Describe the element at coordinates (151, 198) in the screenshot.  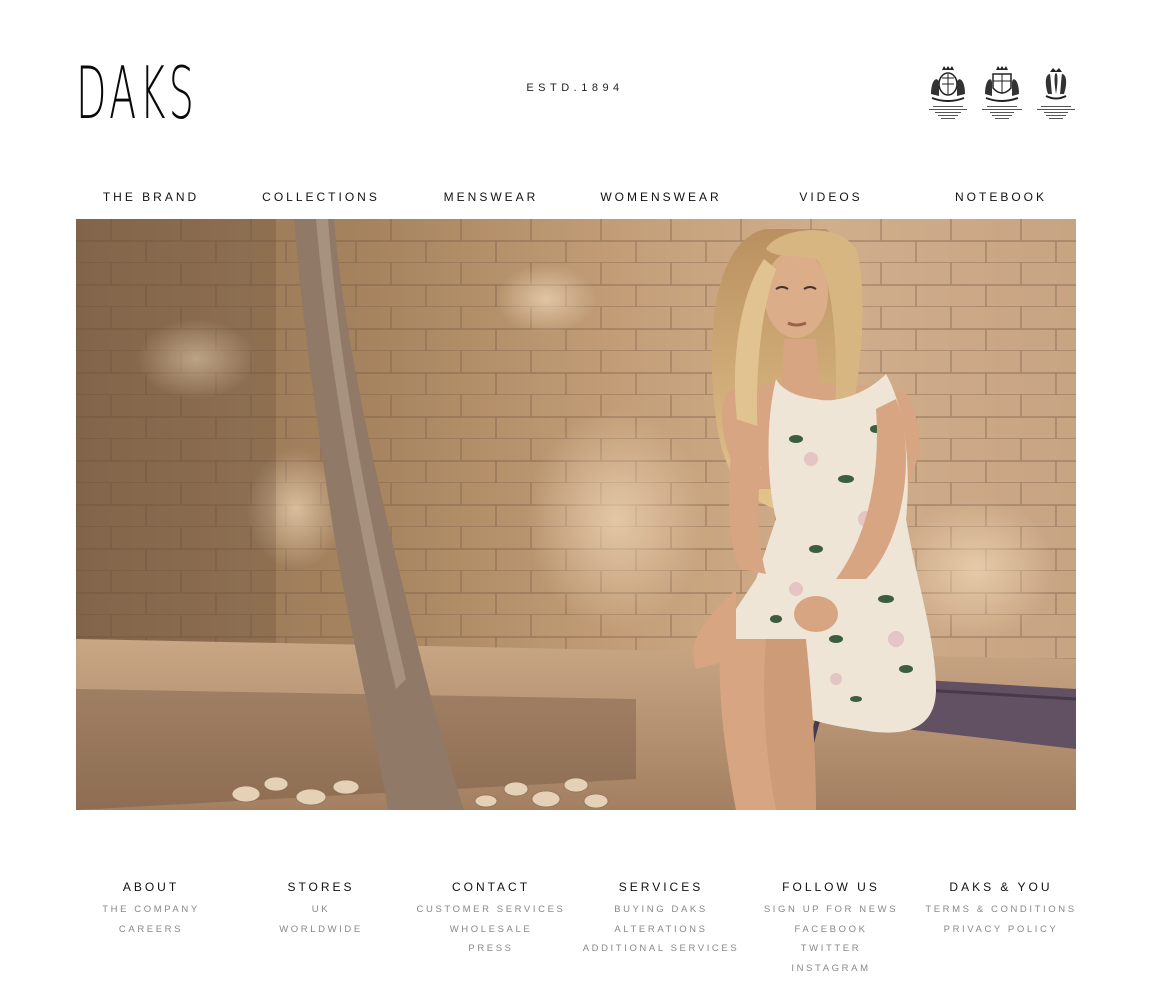
I see `nav-the-brand: THE BRAND` at that location.